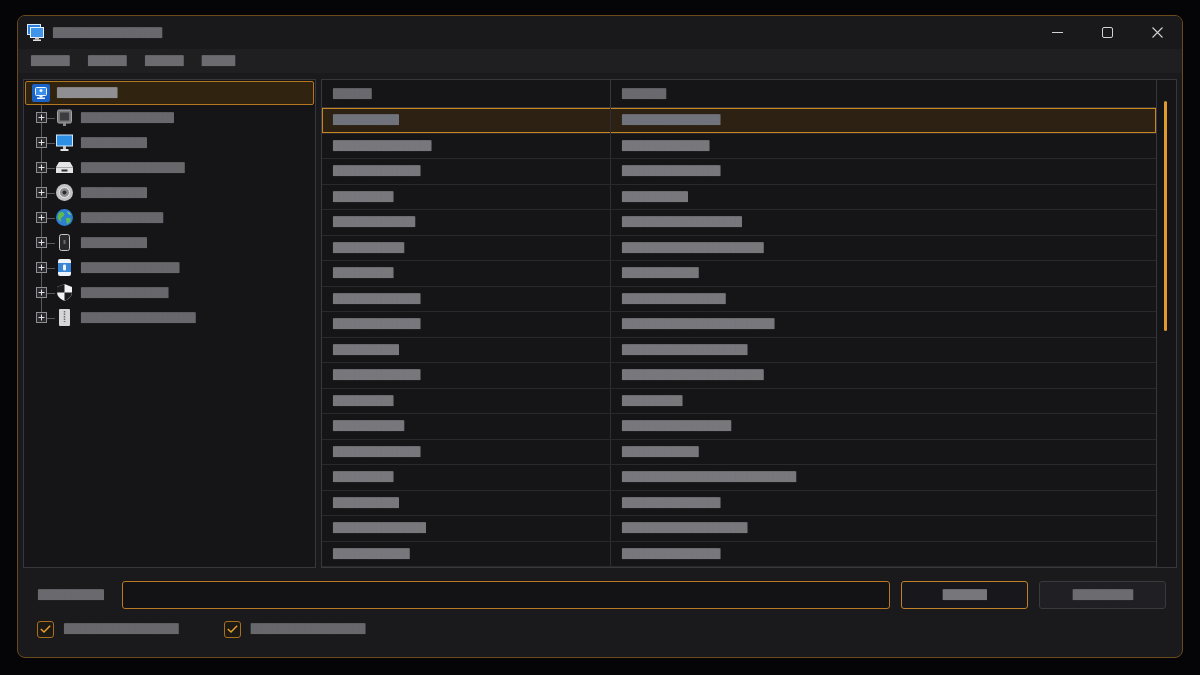 The image size is (1200, 675). Describe the element at coordinates (1157, 32) in the screenshot. I see `close-icon` at that location.